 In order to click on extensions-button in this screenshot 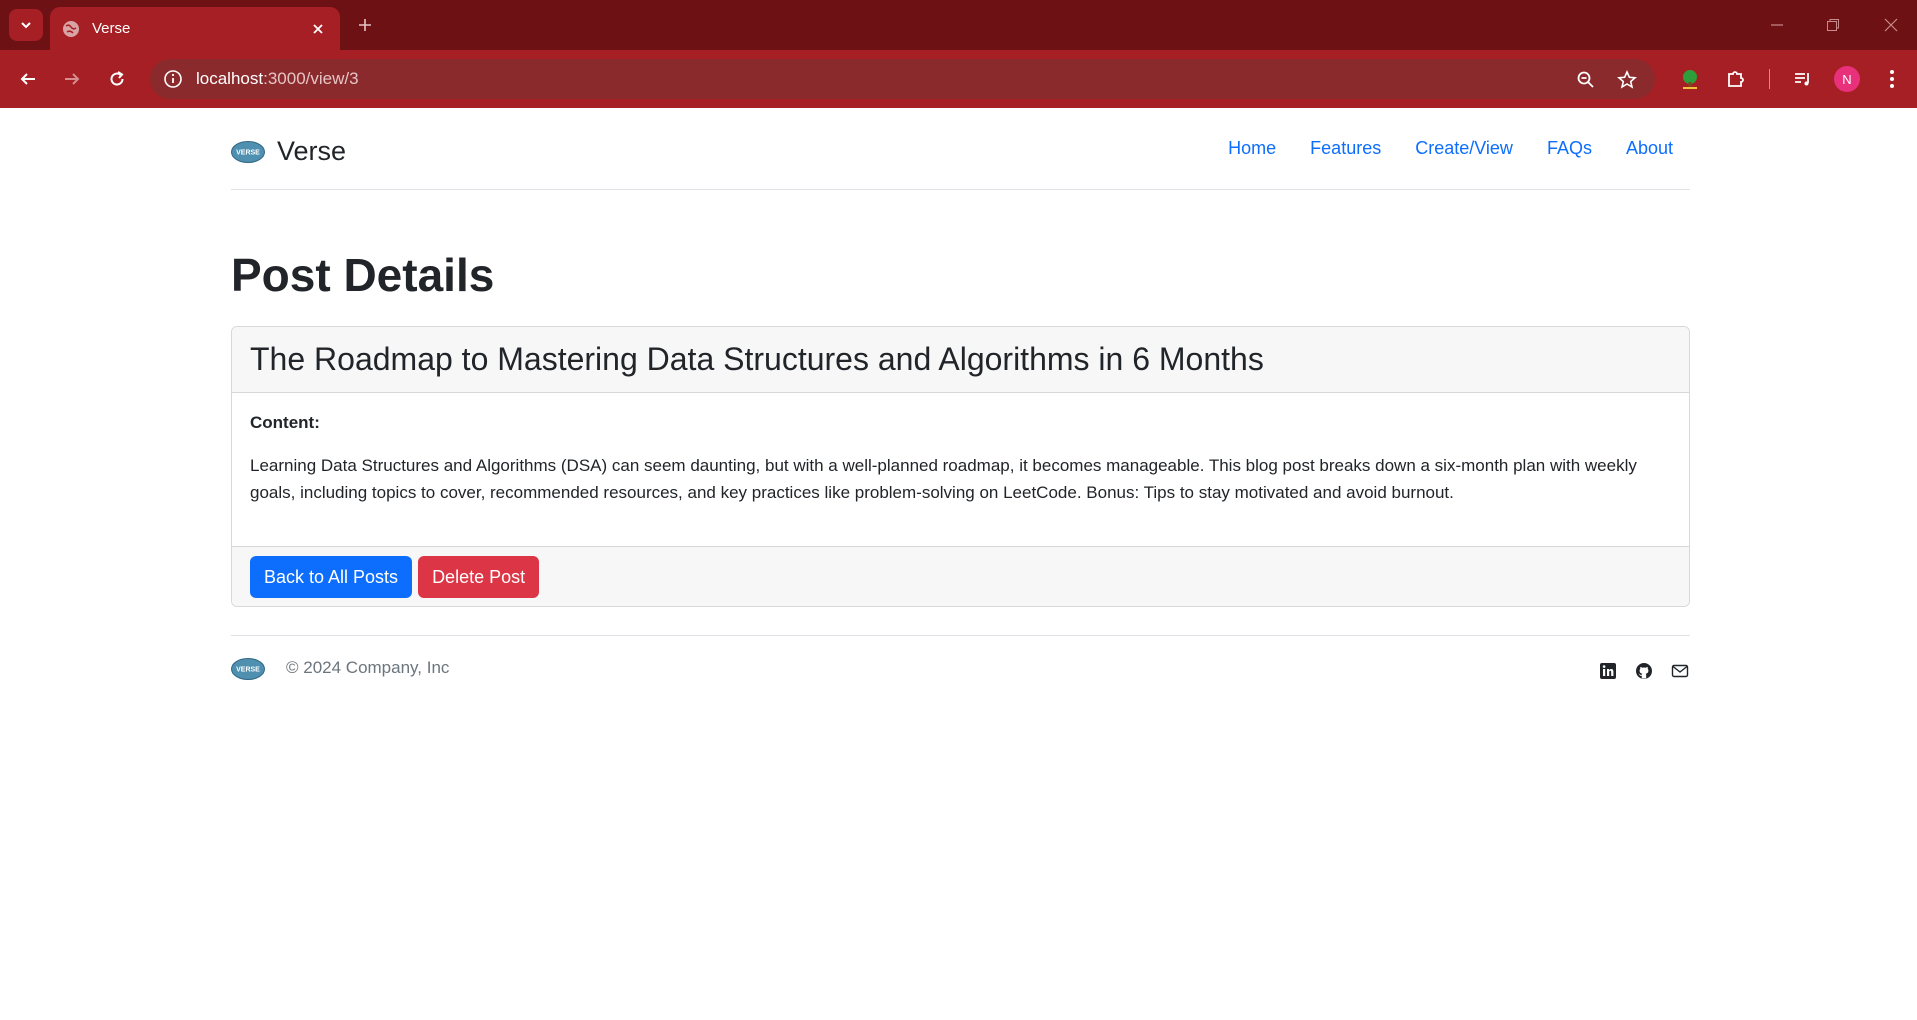, I will do `click(1736, 79)`.